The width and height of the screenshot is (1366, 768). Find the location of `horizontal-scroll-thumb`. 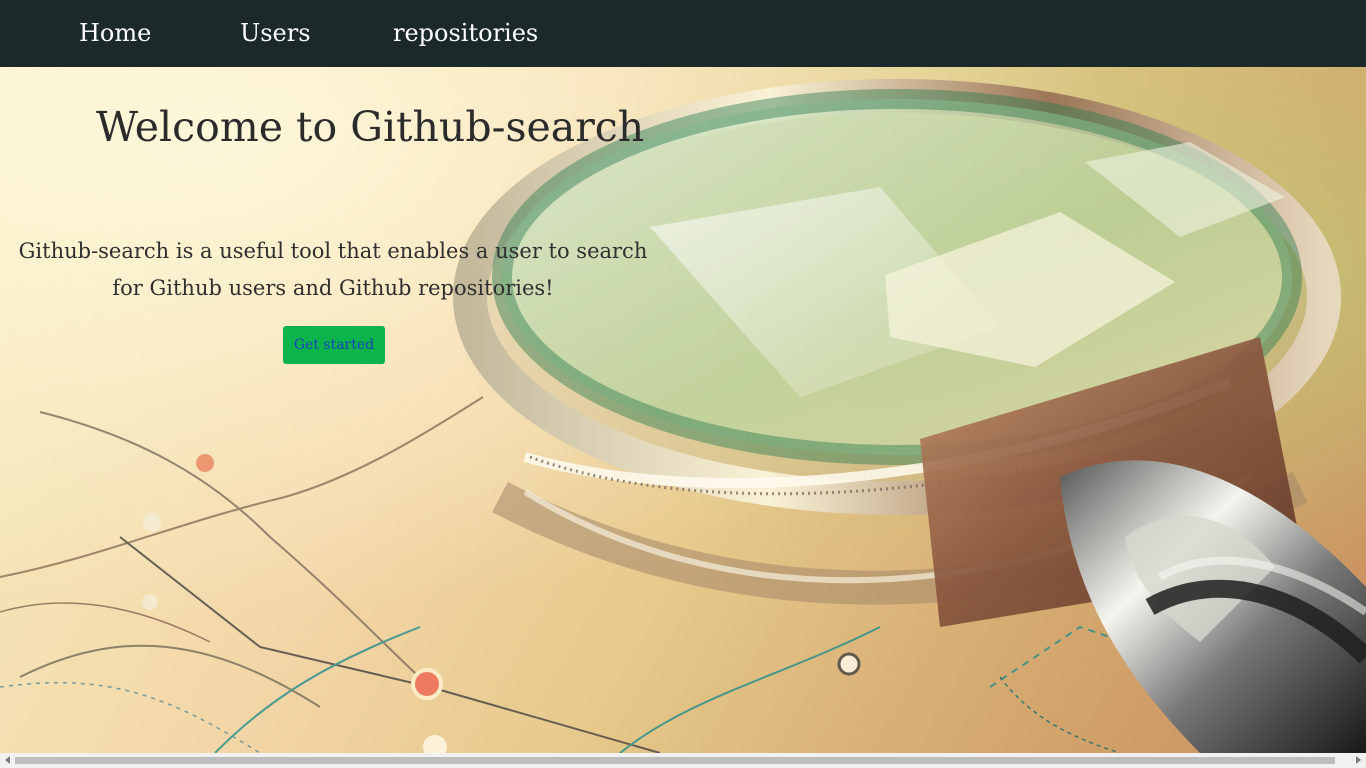

horizontal-scroll-thumb is located at coordinates (675, 760).